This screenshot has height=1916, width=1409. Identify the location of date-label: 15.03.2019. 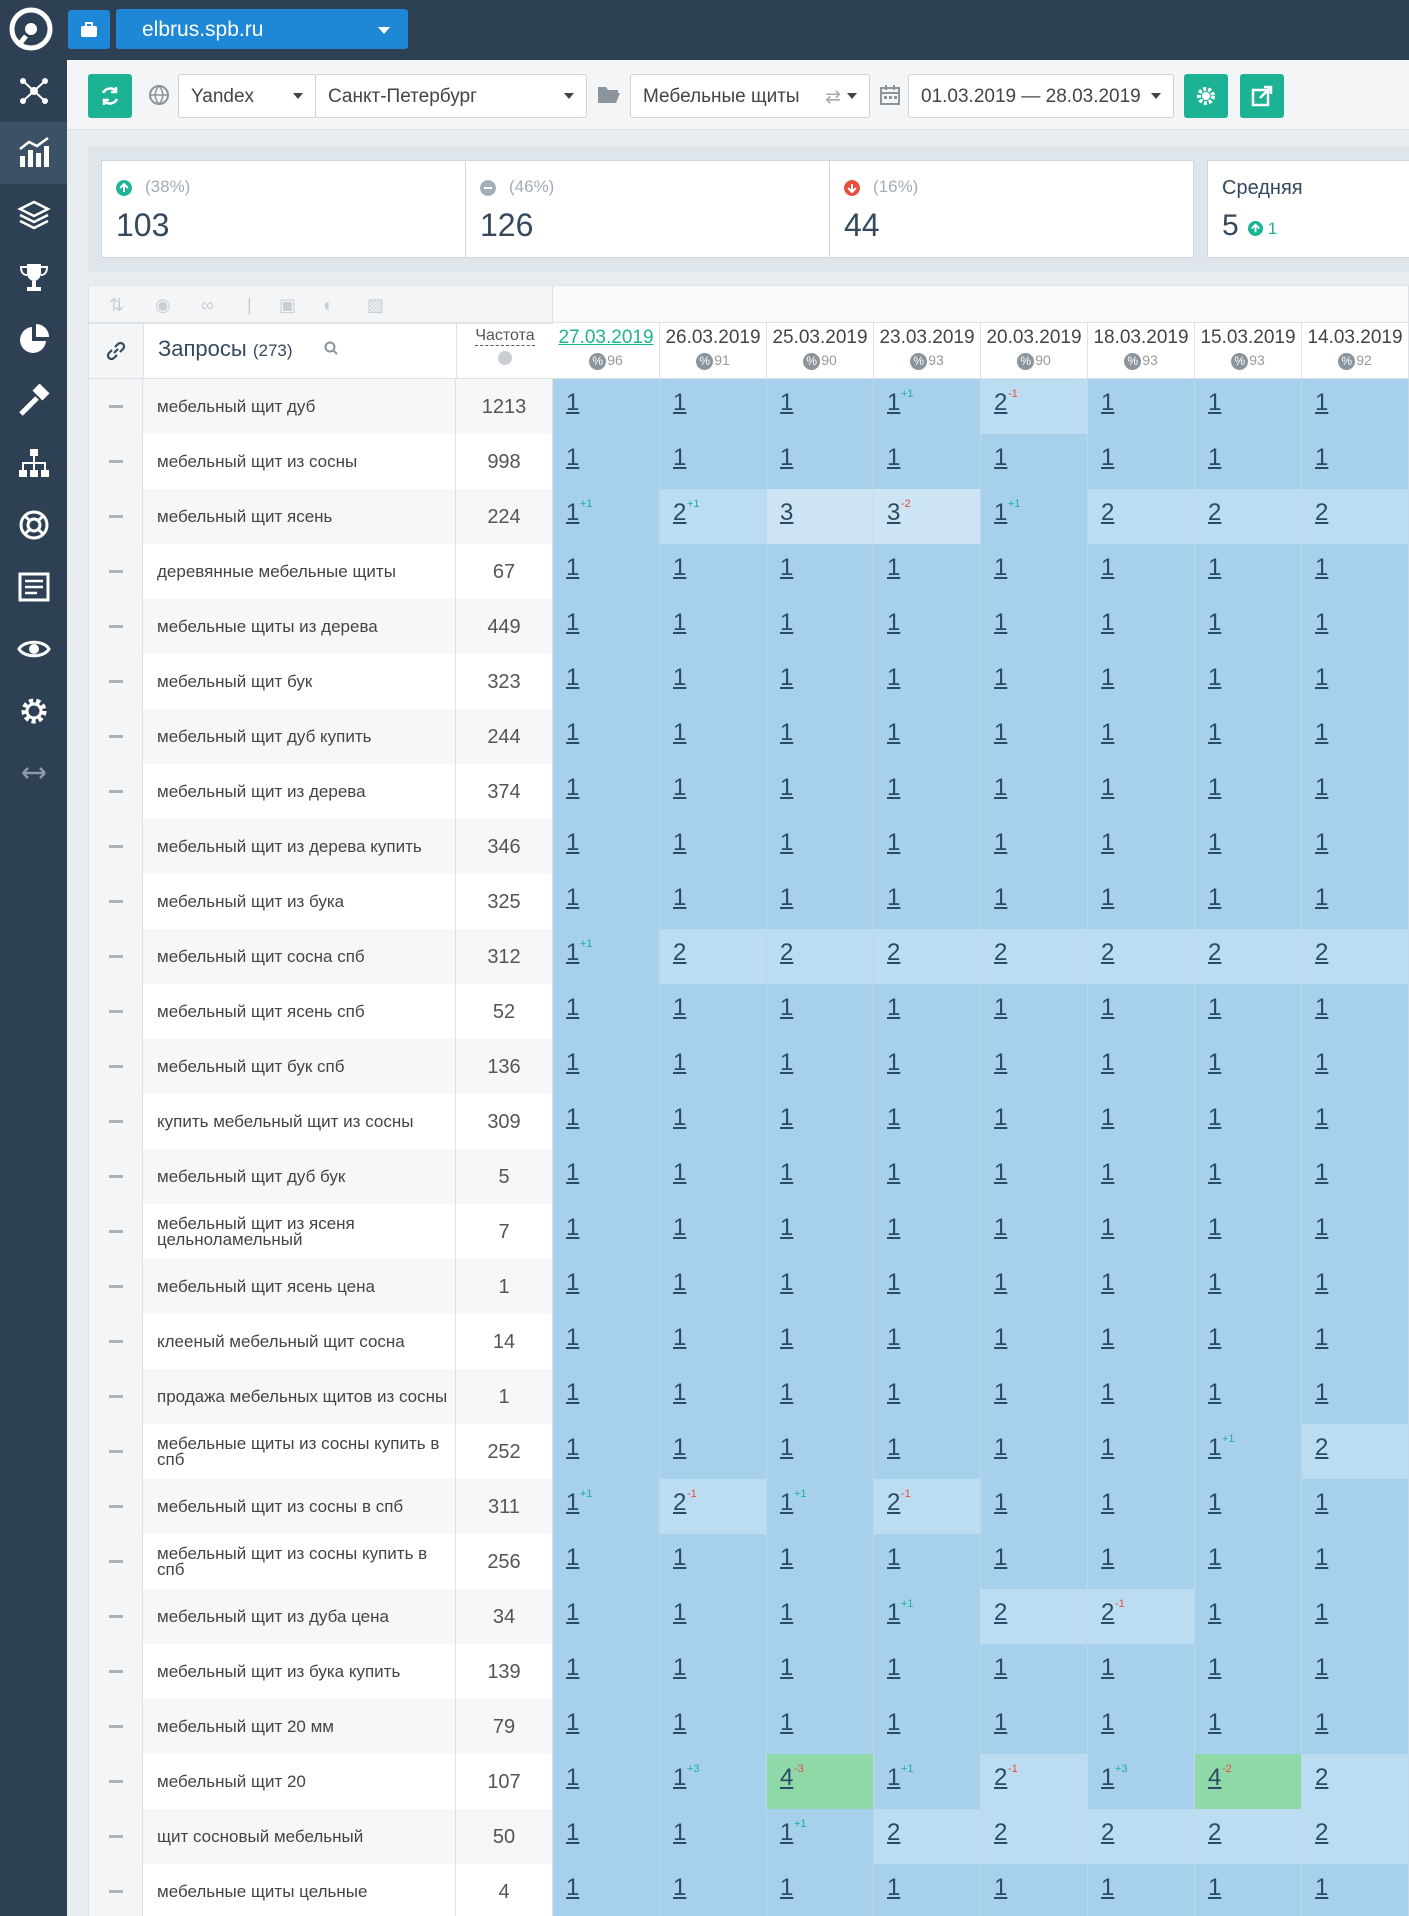
(1248, 338).